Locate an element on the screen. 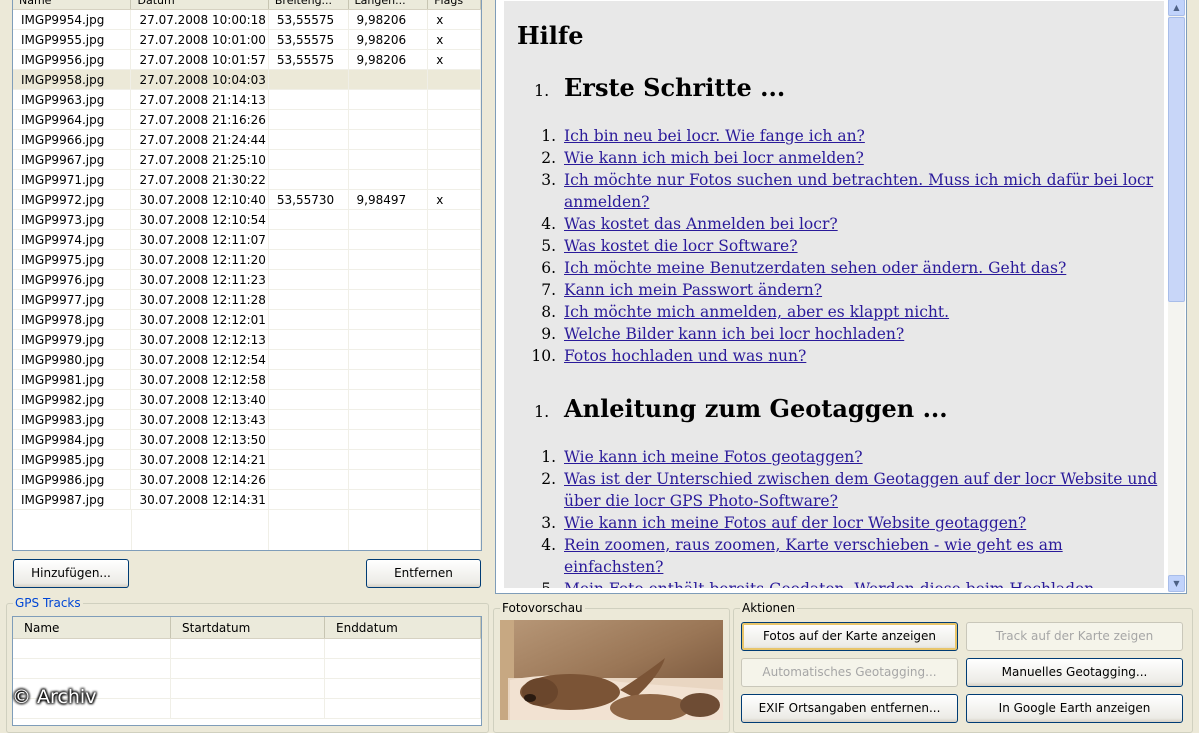  photo-list-row: IMGP9981.jpg 30.07.2008 12:12:58 is located at coordinates (247, 380).